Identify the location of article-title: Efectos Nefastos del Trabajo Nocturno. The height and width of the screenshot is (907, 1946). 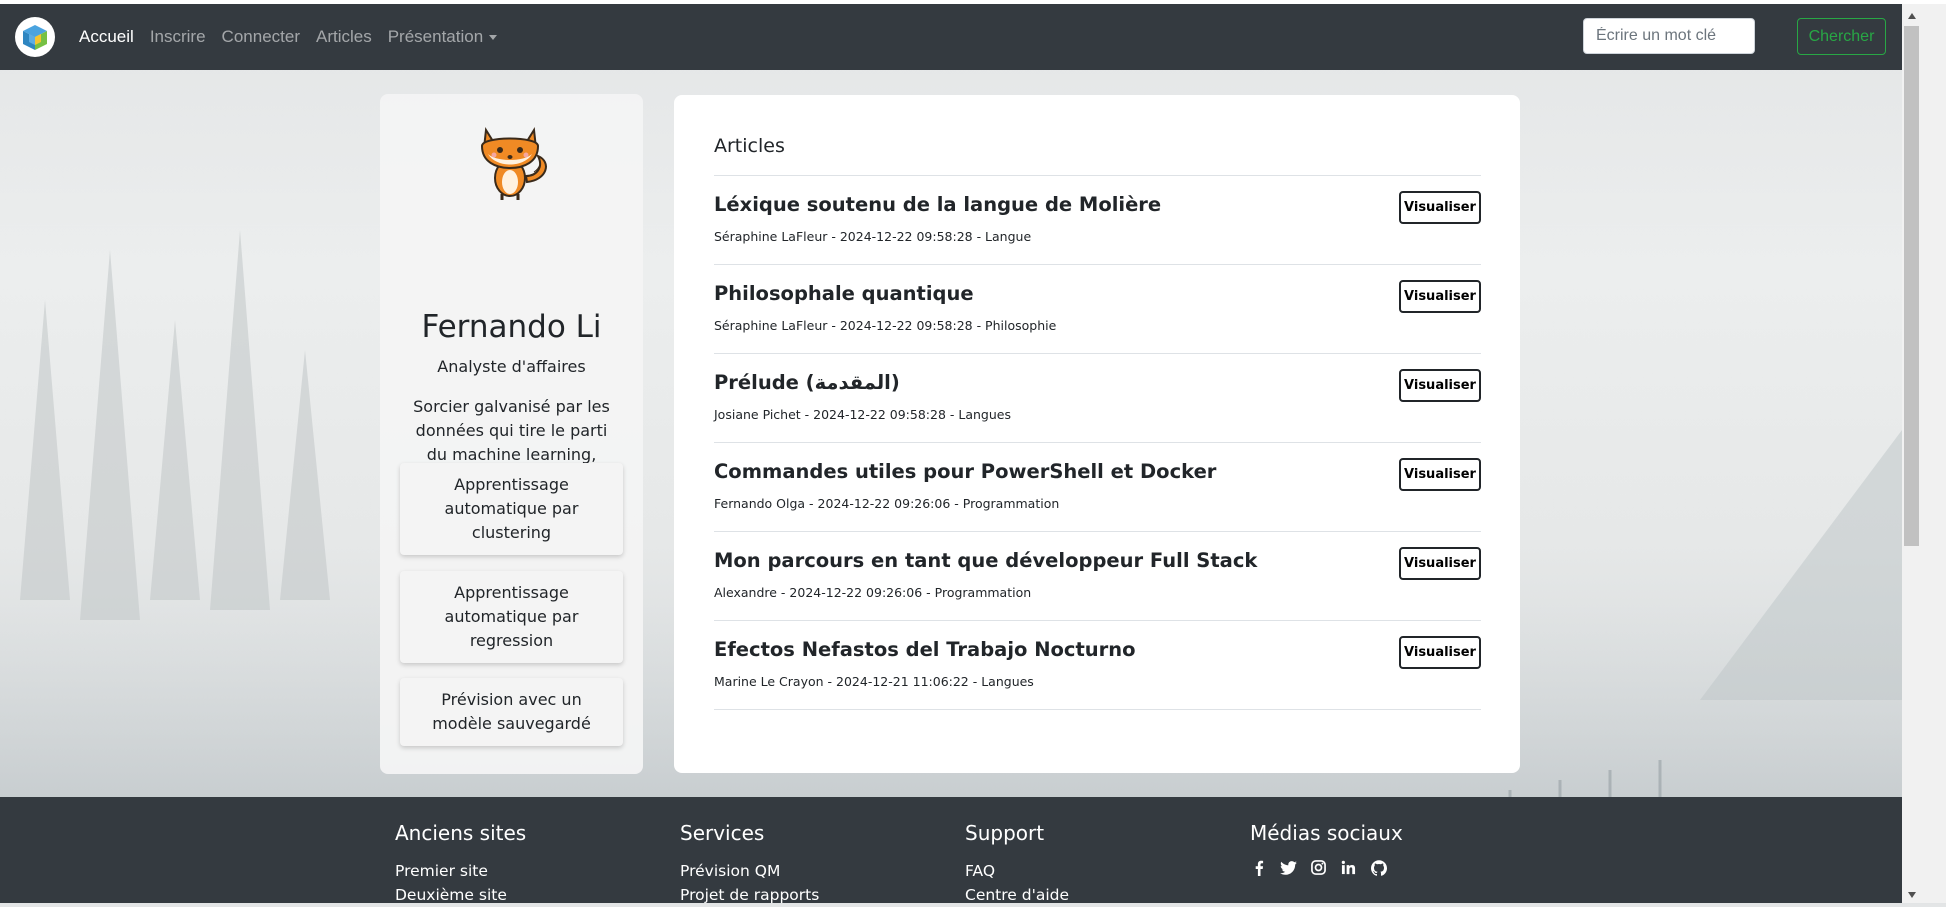
(925, 649).